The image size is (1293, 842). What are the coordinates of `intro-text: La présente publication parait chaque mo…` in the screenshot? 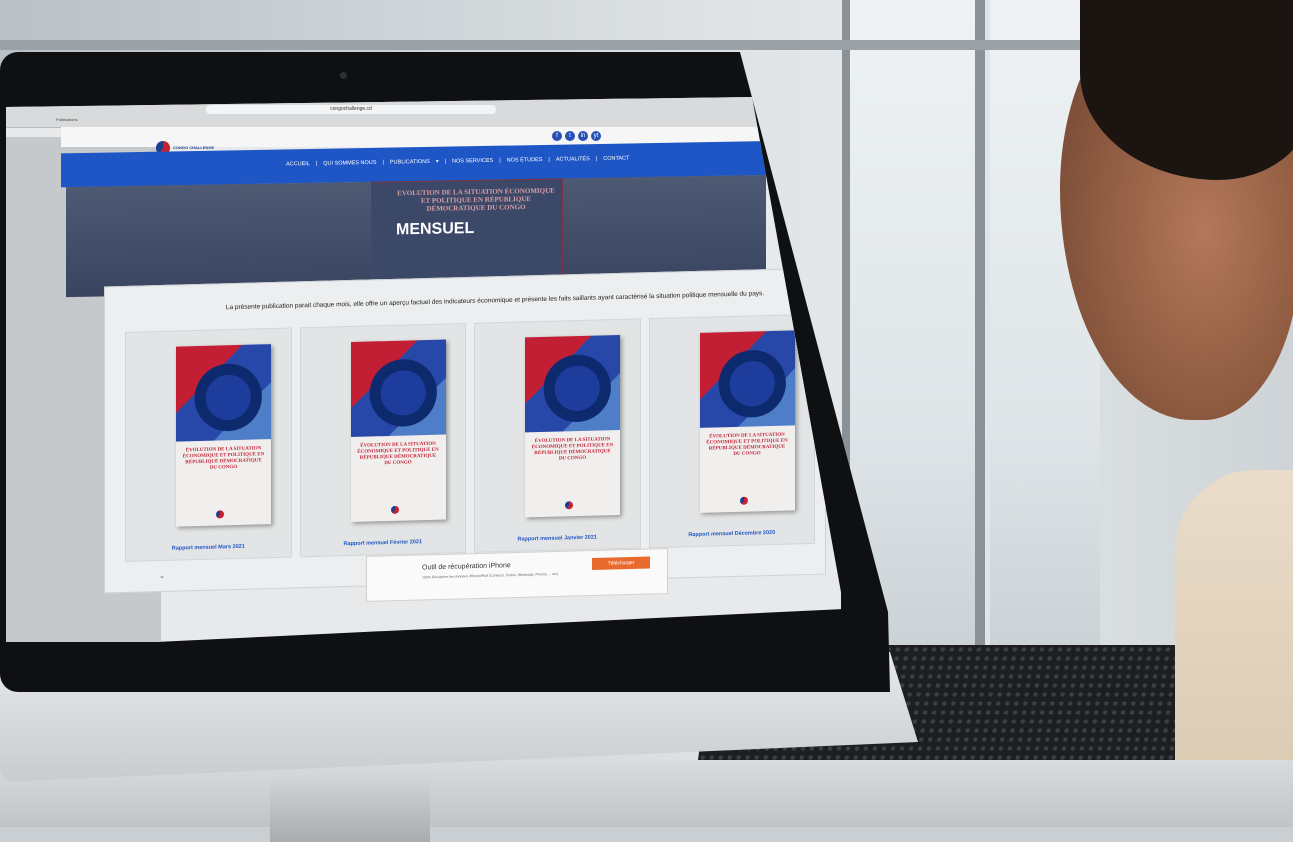 It's located at (495, 301).